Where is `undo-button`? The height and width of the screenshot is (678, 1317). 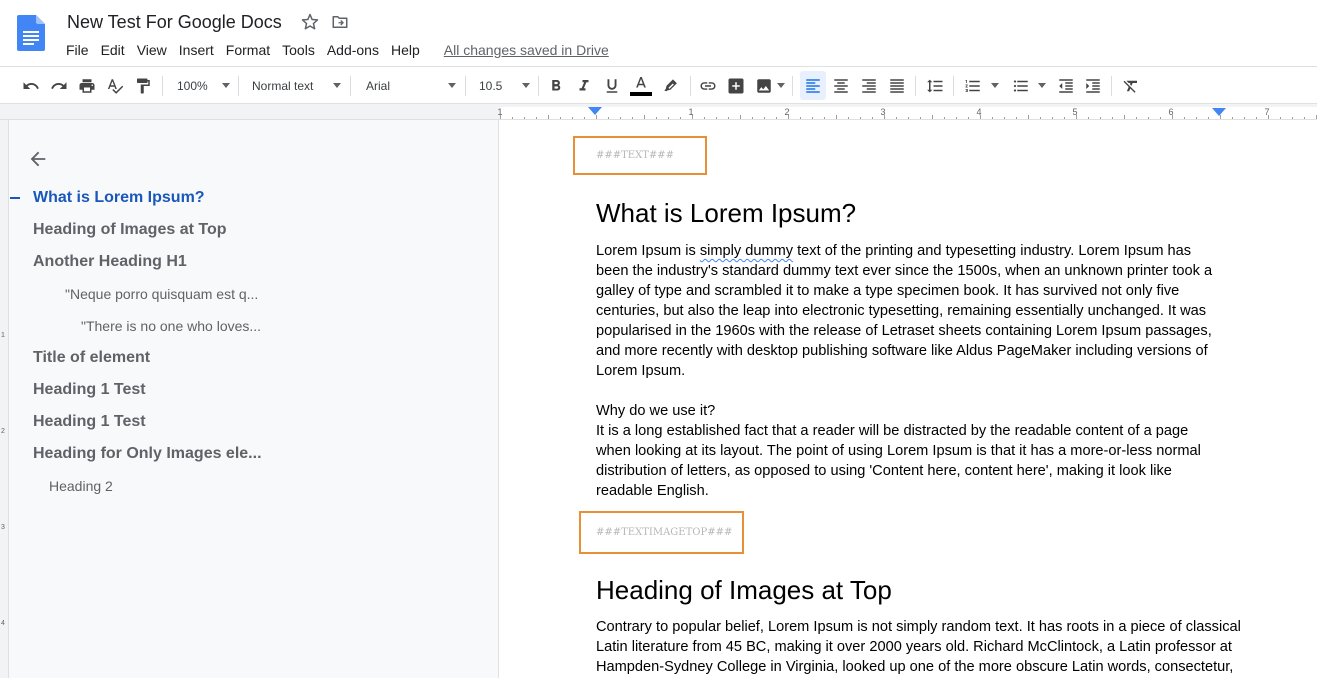
undo-button is located at coordinates (31, 85).